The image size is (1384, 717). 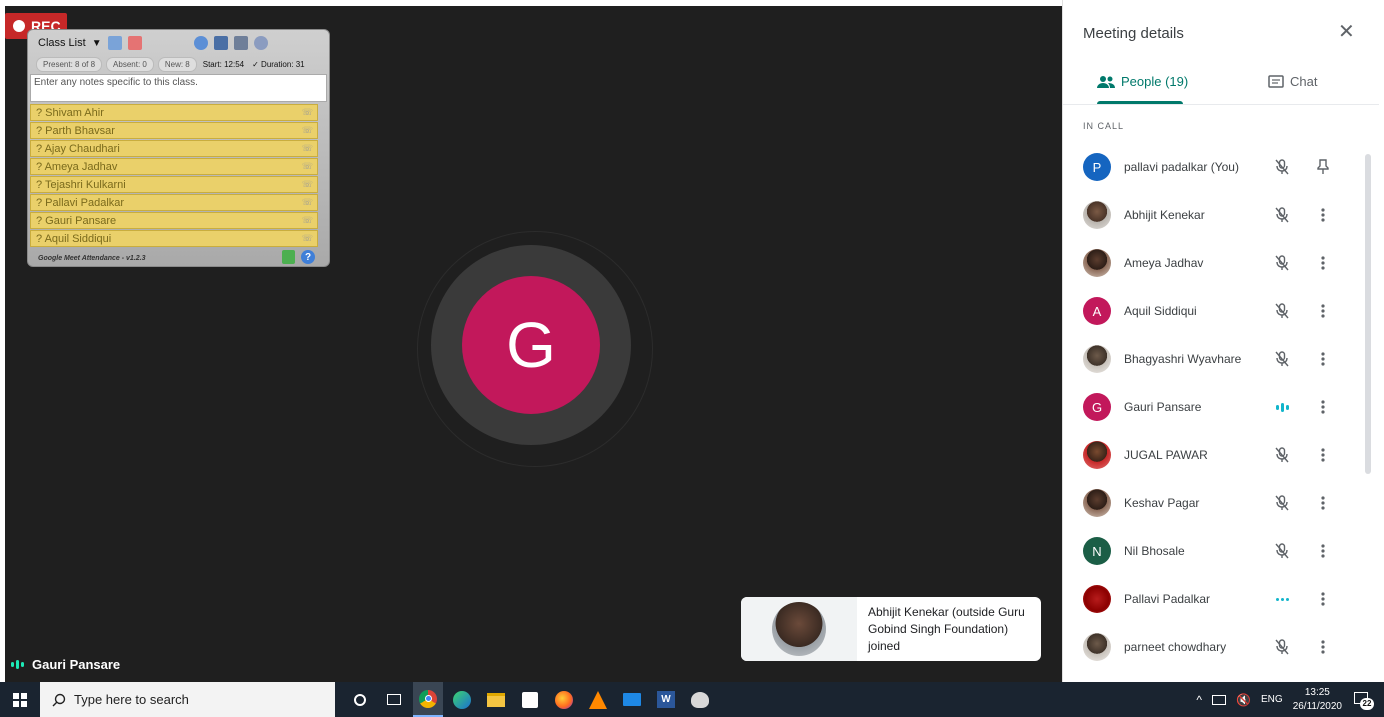 I want to click on taskbar-search: Type here to search, so click(x=187, y=699).